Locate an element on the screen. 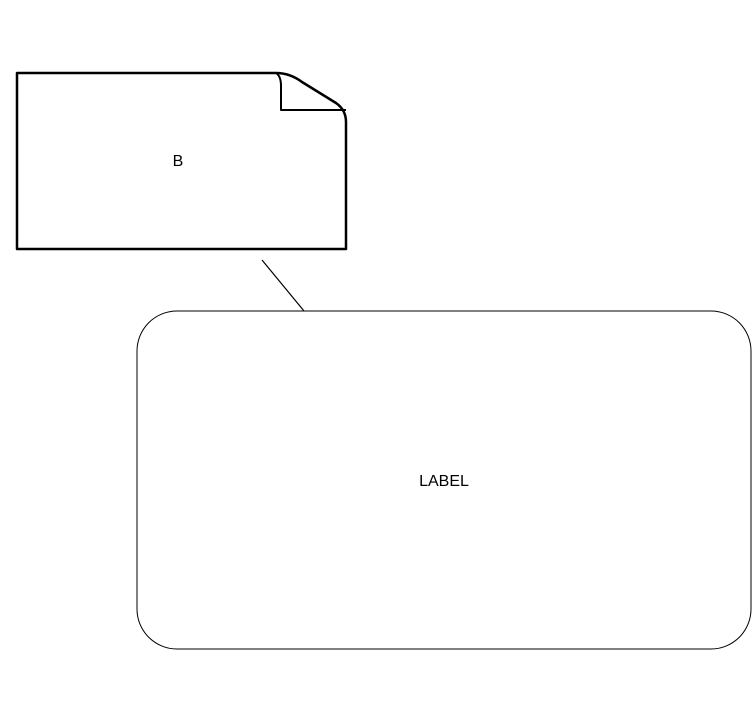  note-node: B is located at coordinates (181, 161).